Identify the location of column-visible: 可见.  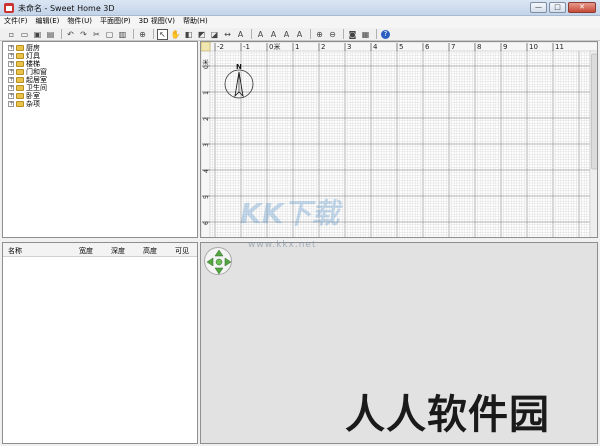
(182, 251).